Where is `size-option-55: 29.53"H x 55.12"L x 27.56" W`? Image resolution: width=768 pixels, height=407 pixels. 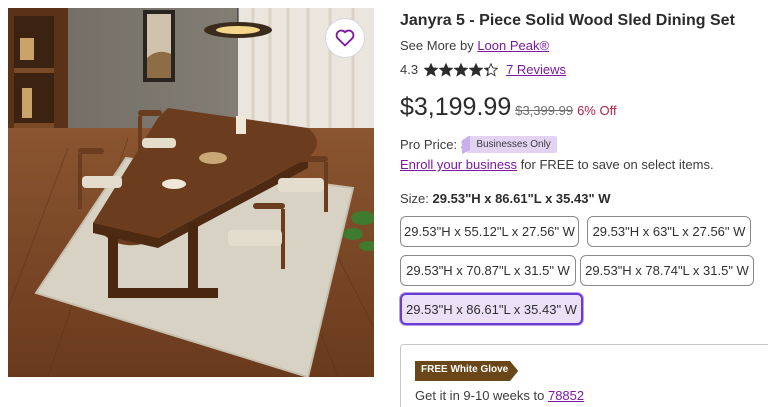 size-option-55: 29.53"H x 55.12"L x 27.56" W is located at coordinates (489, 231).